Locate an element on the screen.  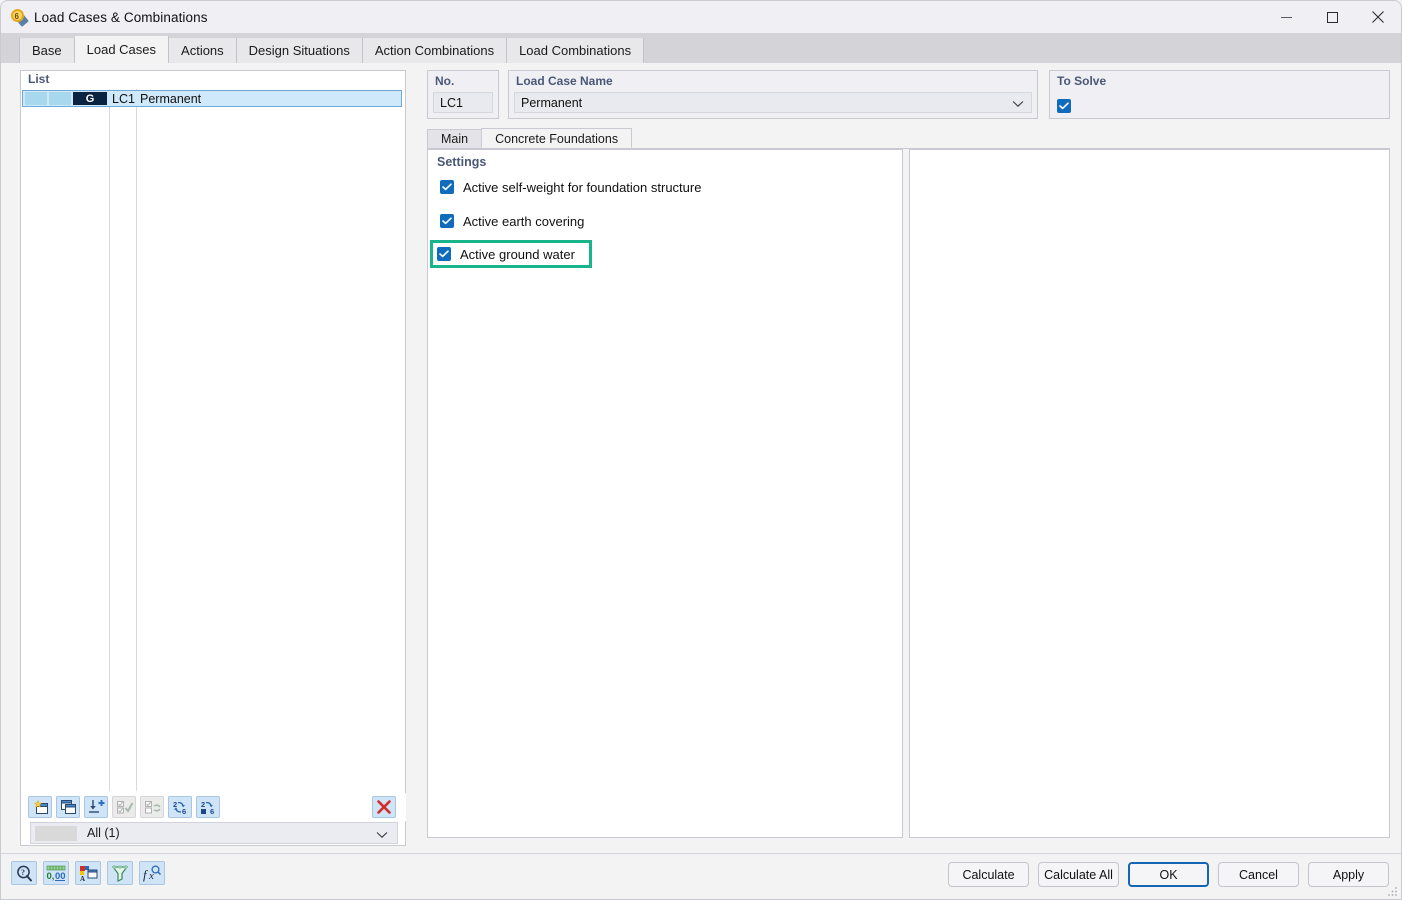
tab-load-cases: Load Cases is located at coordinates (122, 49).